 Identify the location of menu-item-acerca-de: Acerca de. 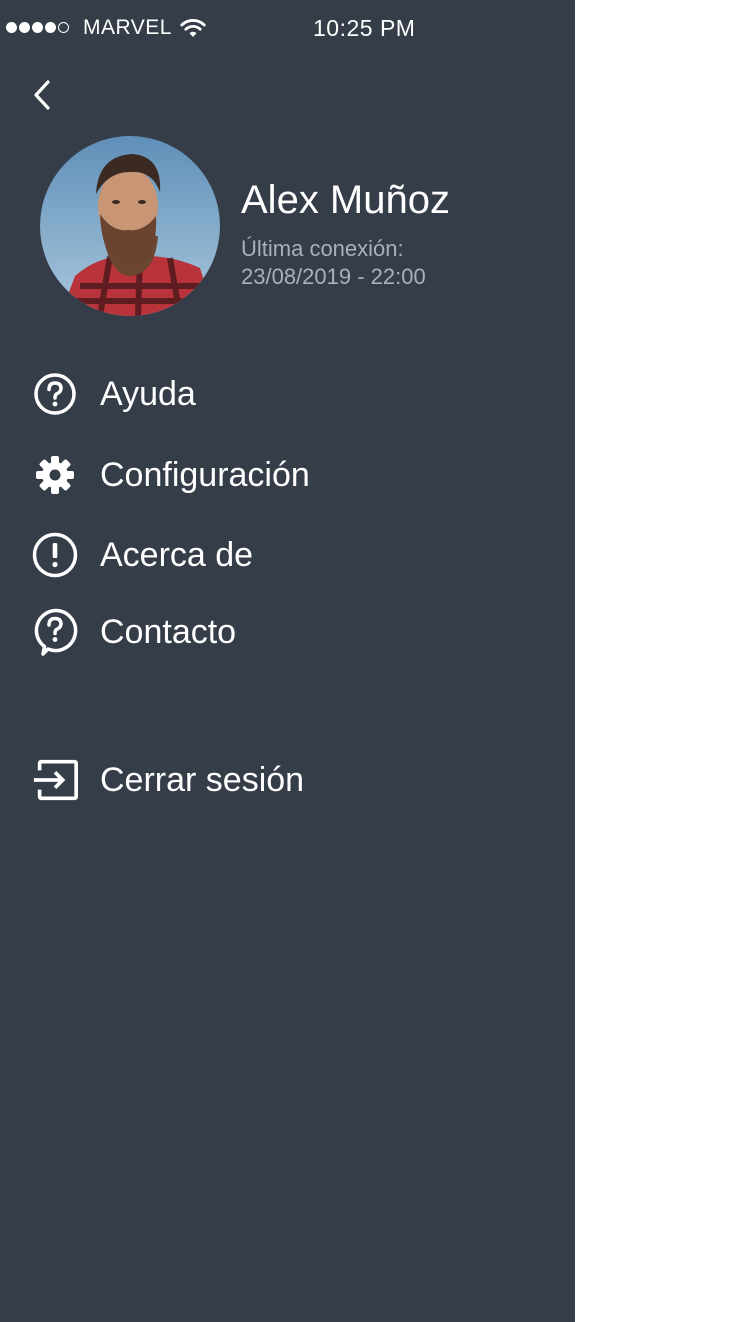
(280, 555).